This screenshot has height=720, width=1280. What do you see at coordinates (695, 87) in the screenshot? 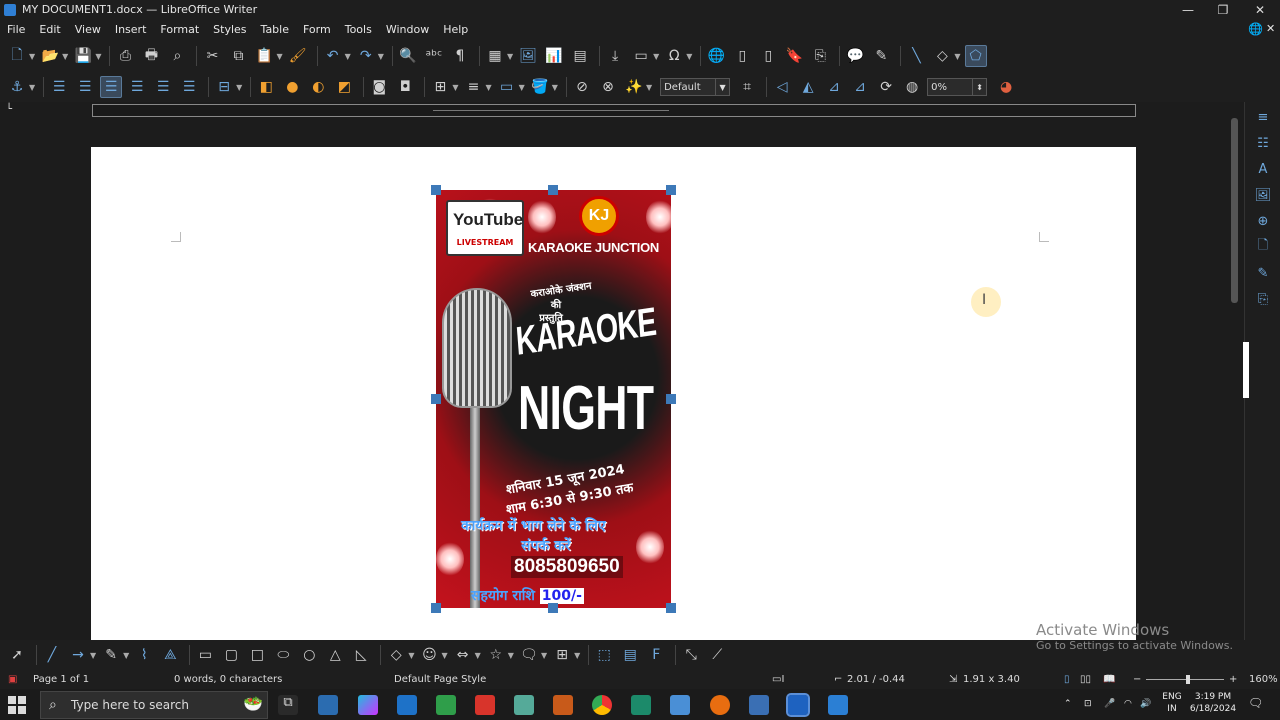
I see `image-mode-select: Default ▼` at bounding box center [695, 87].